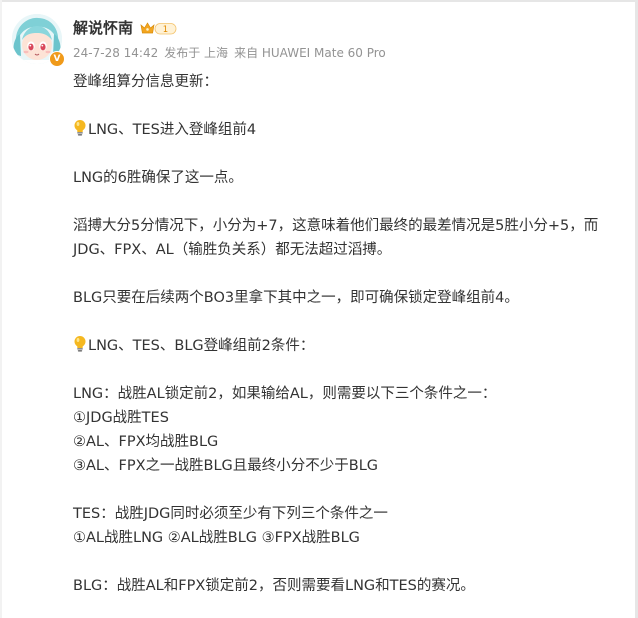  Describe the element at coordinates (285, 394) in the screenshot. I see `content-line: LNG：战胜AL锁定前2，如果输给AL，则需要以下三个条件之一：` at that location.